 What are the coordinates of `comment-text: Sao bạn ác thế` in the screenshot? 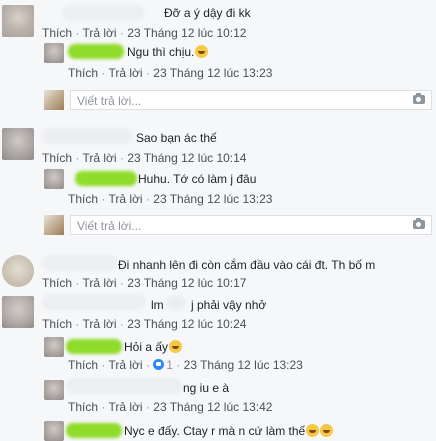 It's located at (176, 138).